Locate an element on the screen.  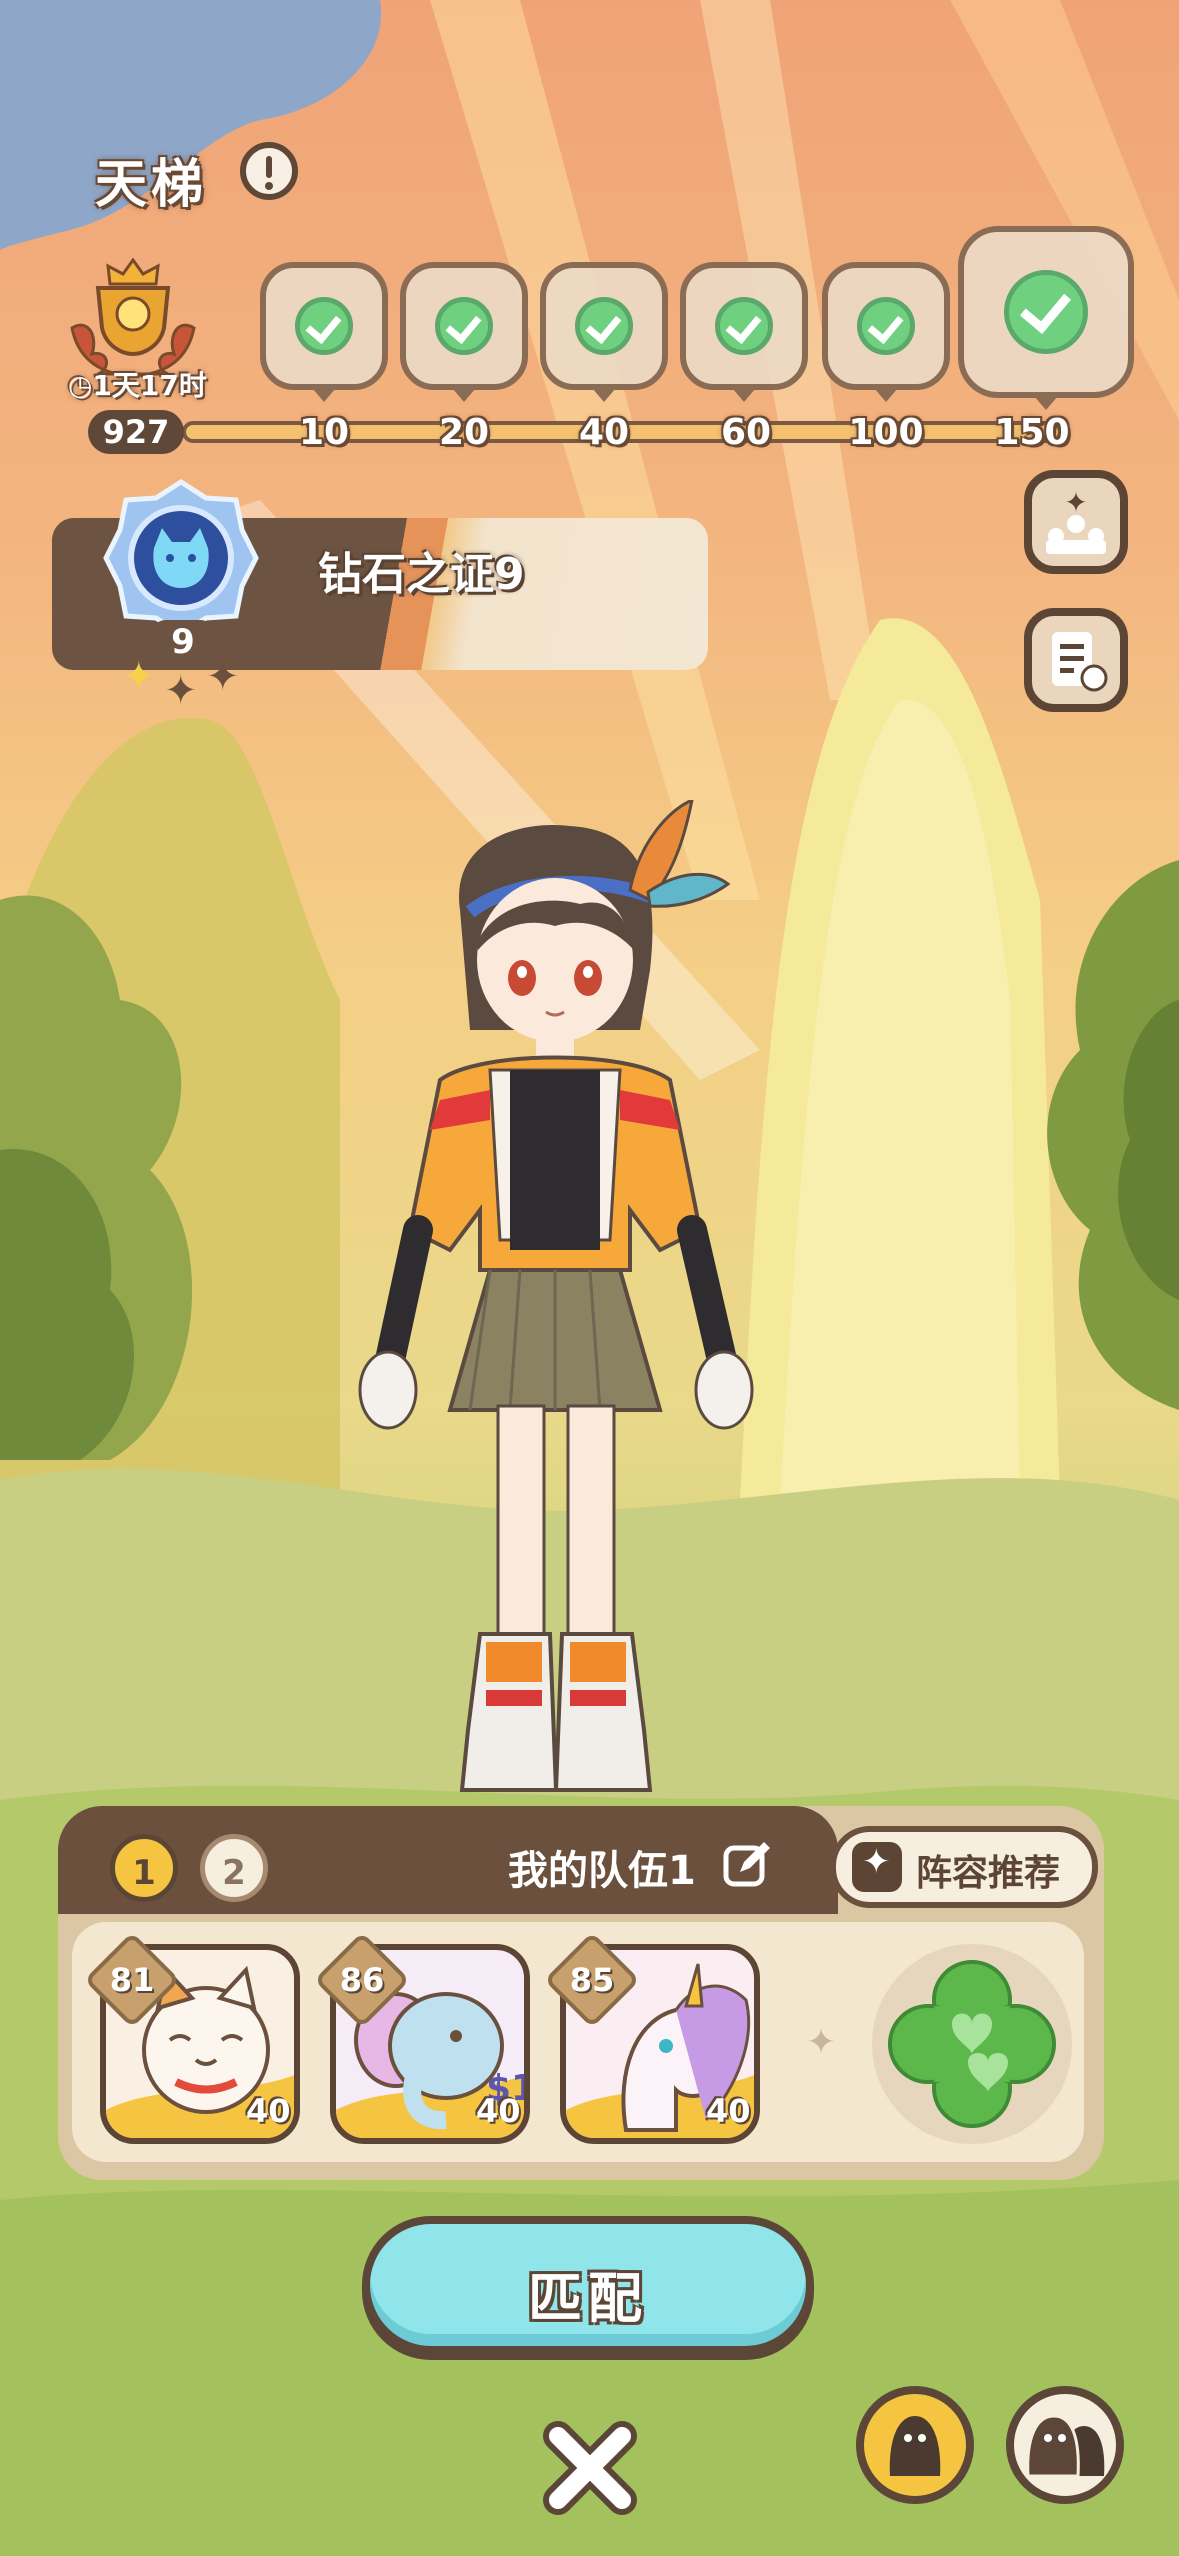
lineup-recommend-button: 阵容推荐 is located at coordinates (964, 1867).